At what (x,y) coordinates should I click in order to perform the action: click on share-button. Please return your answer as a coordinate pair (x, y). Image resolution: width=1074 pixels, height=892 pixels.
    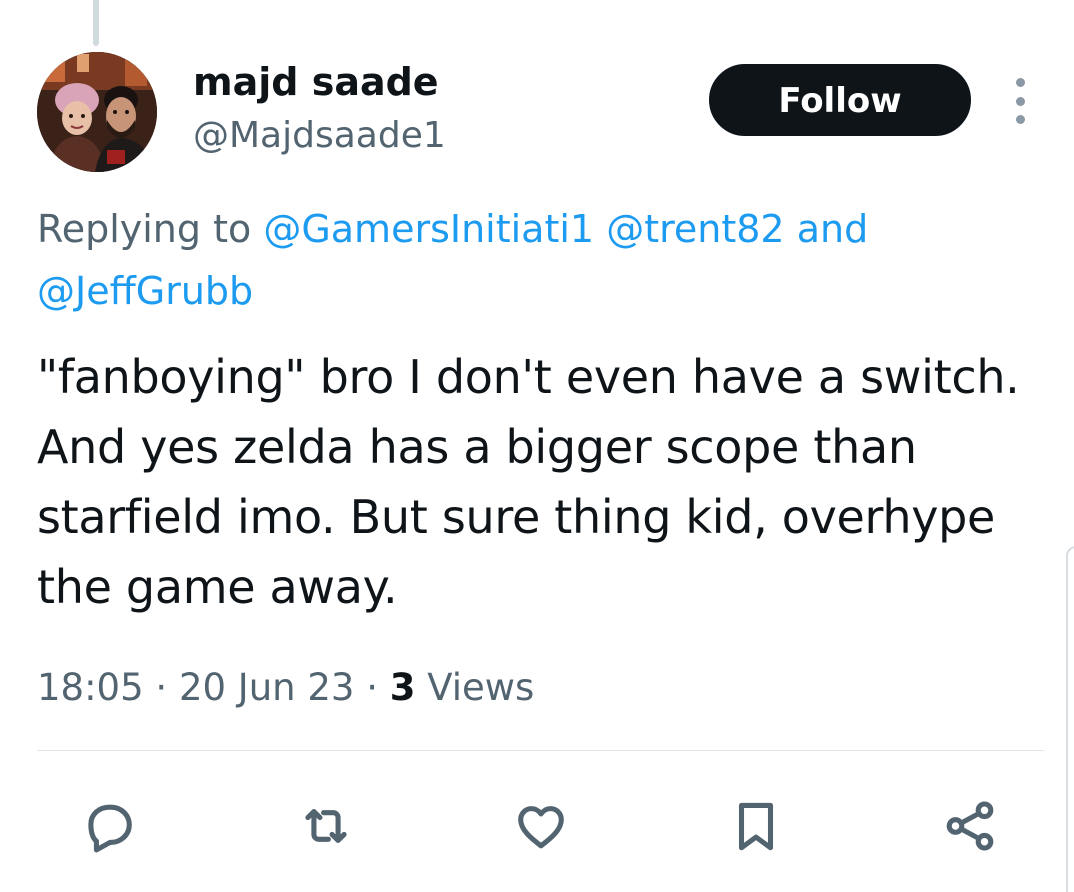
    Looking at the image, I should click on (970, 826).